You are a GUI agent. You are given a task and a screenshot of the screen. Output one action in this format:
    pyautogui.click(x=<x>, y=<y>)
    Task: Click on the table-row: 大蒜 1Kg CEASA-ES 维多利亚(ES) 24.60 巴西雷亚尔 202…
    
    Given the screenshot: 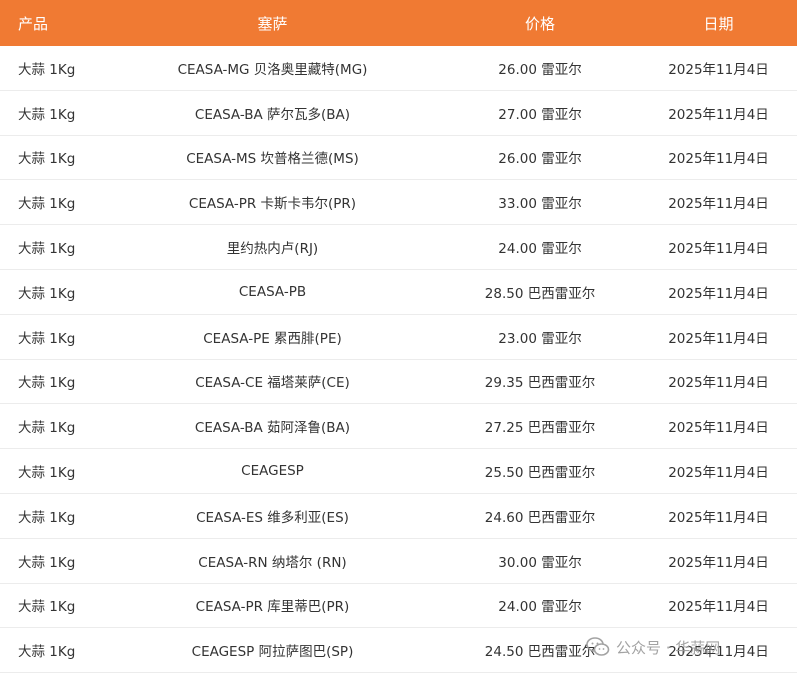 What is the action you would take?
    pyautogui.click(x=398, y=516)
    